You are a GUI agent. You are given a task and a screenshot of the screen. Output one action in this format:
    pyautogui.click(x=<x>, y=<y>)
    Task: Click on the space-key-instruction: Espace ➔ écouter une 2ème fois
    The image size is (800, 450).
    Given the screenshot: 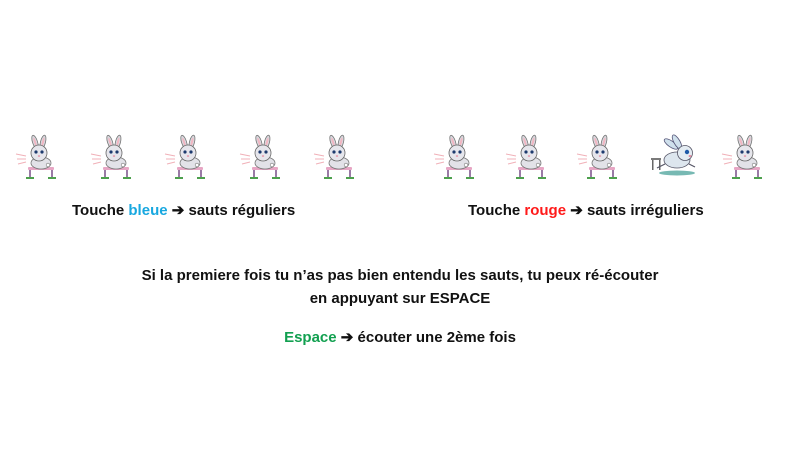 What is the action you would take?
    pyautogui.click(x=400, y=337)
    